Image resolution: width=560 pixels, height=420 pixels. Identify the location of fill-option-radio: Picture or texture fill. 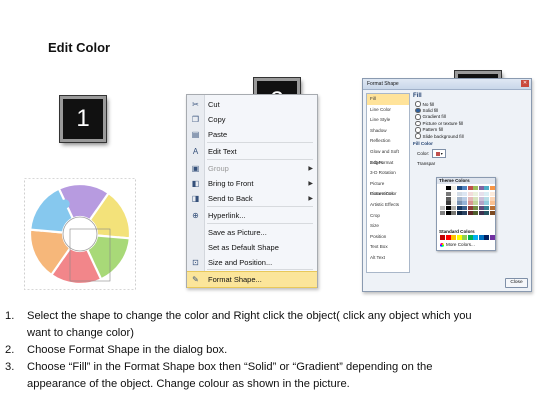
(439, 123).